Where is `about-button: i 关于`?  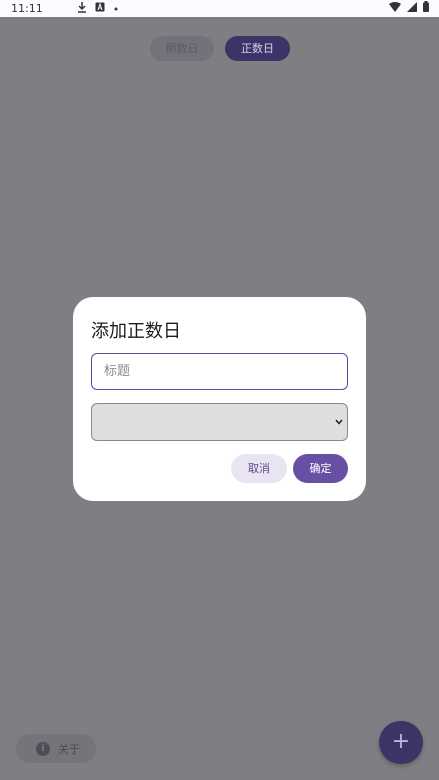
about-button: i 关于 is located at coordinates (56, 748).